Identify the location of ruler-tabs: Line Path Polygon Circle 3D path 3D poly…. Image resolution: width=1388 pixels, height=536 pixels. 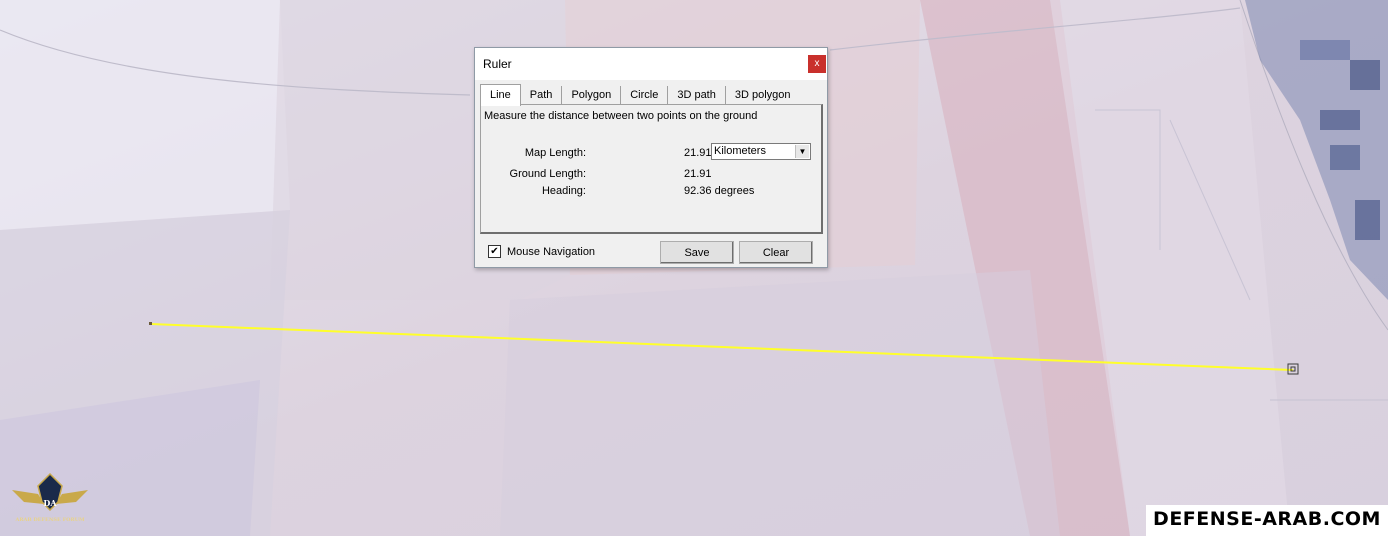
(640, 95).